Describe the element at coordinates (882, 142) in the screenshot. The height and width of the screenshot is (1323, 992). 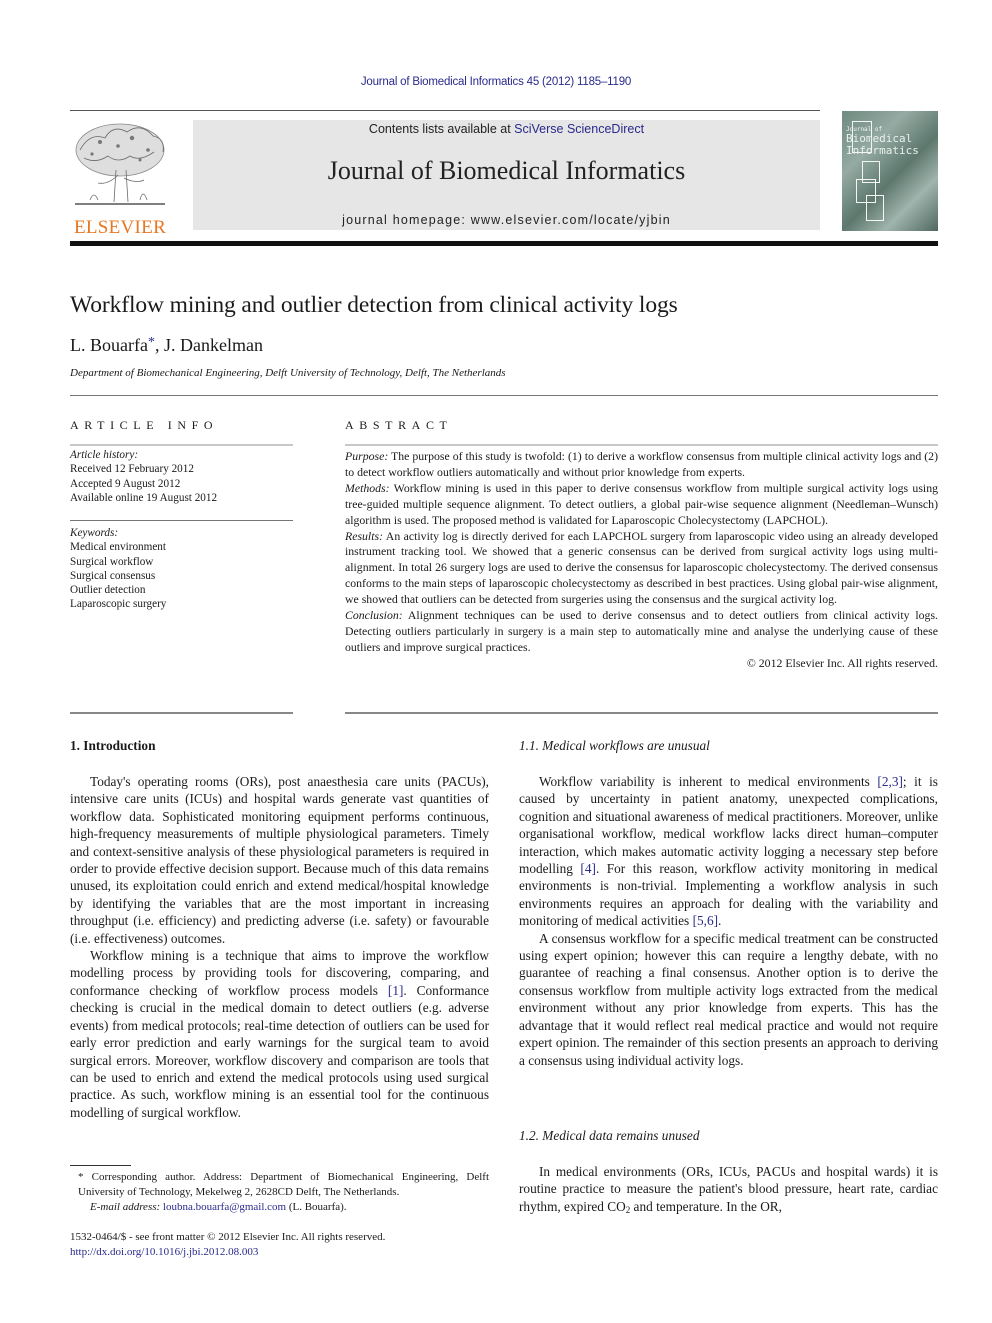
I see `cover-title: Journal of Biomedical Informatics` at that location.